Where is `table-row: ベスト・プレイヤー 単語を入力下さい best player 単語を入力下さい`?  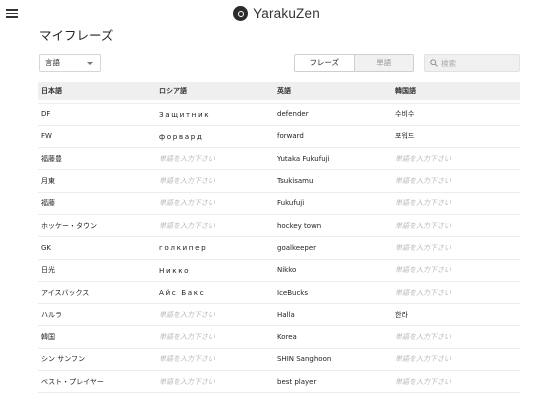
table-row: ベスト・プレイヤー 単語を入力下さい best player 単語を入力下さい is located at coordinates (279, 382).